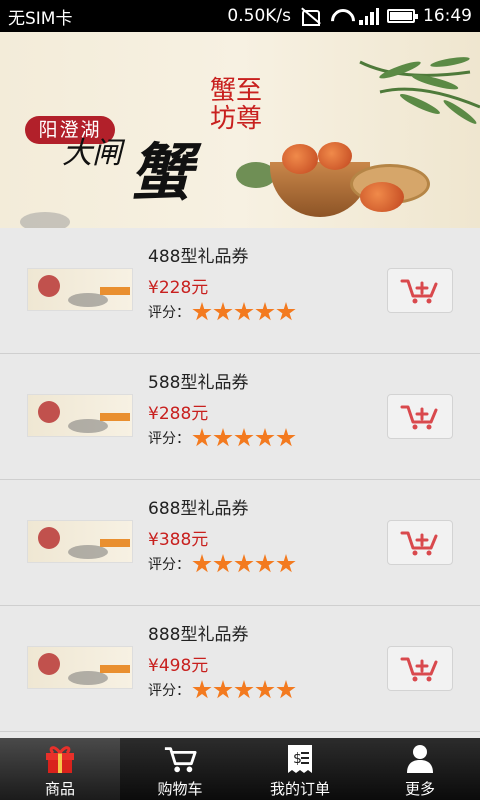 The width and height of the screenshot is (480, 800). I want to click on mute-icon, so click(310, 16).